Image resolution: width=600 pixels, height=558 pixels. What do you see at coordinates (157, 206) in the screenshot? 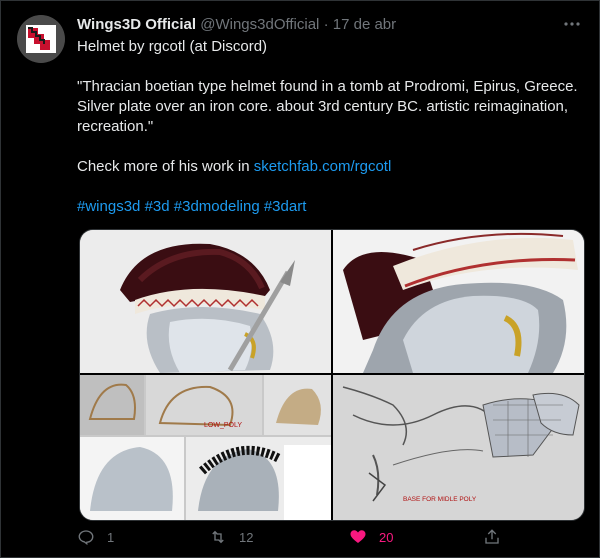
I see `hashtag: #3d` at bounding box center [157, 206].